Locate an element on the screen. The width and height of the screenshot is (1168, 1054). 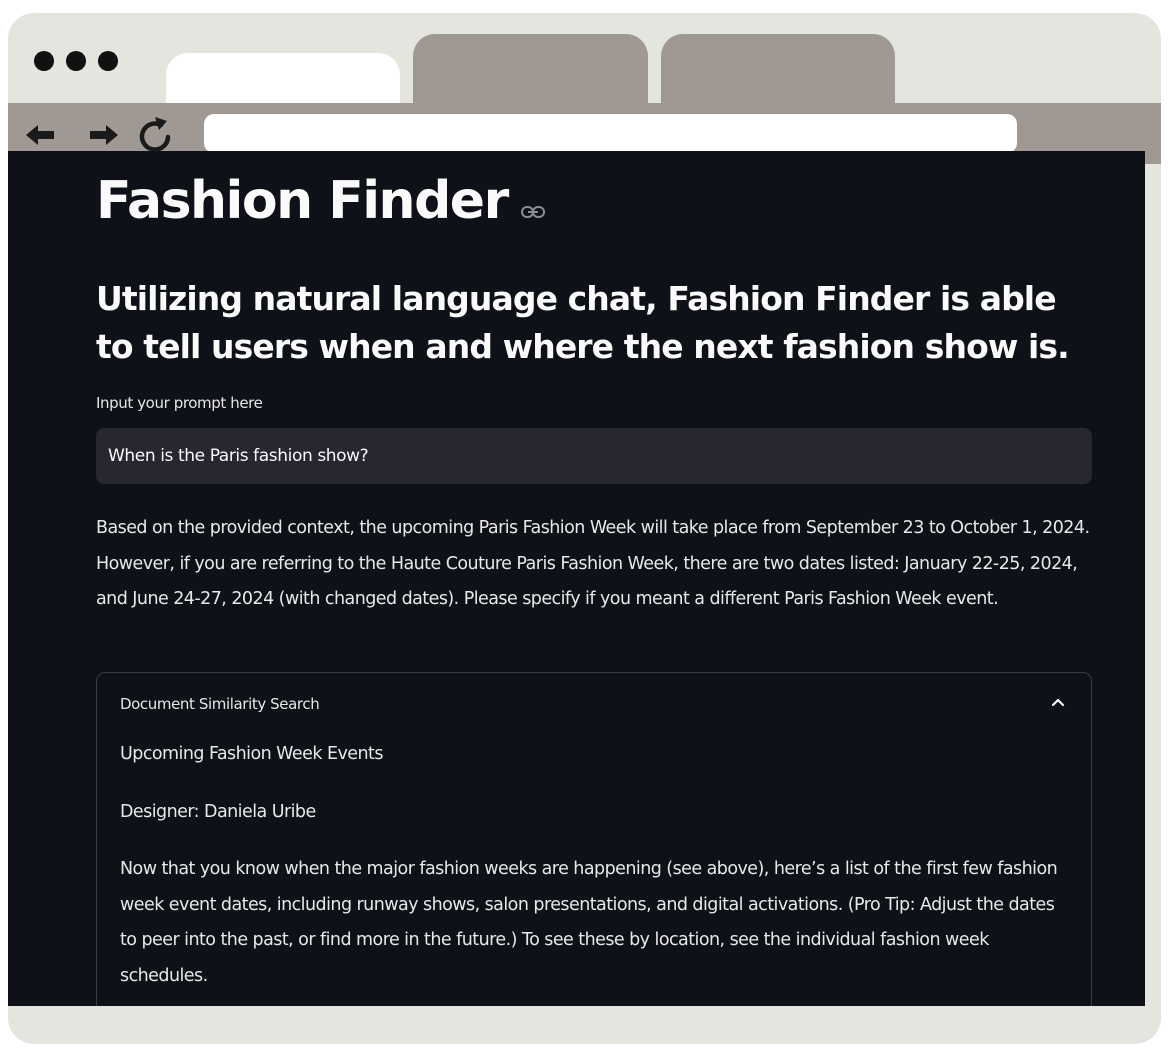
title-row: Fashion Finder is located at coordinates (321, 201).